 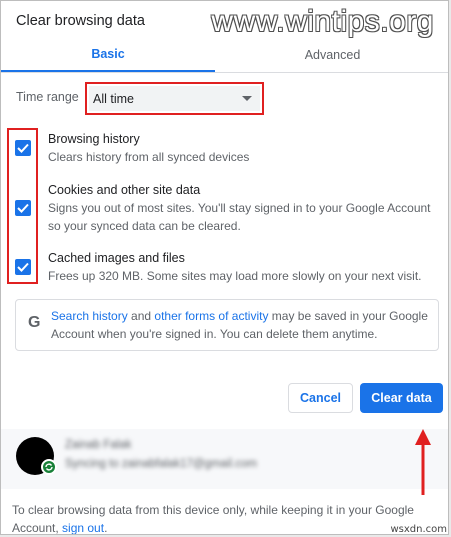 I want to click on cancel-button: Cancel, so click(x=320, y=398).